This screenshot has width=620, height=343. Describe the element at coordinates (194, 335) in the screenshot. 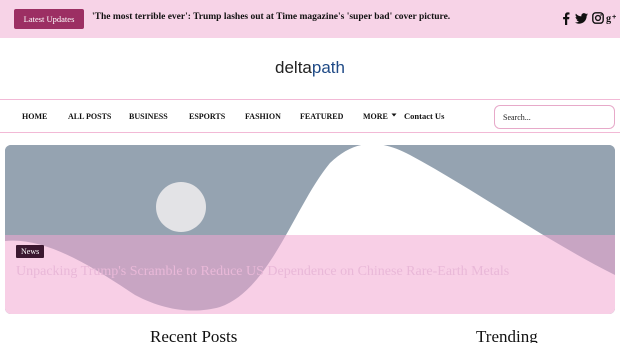

I see `recent-posts-heading: Recent Posts` at that location.